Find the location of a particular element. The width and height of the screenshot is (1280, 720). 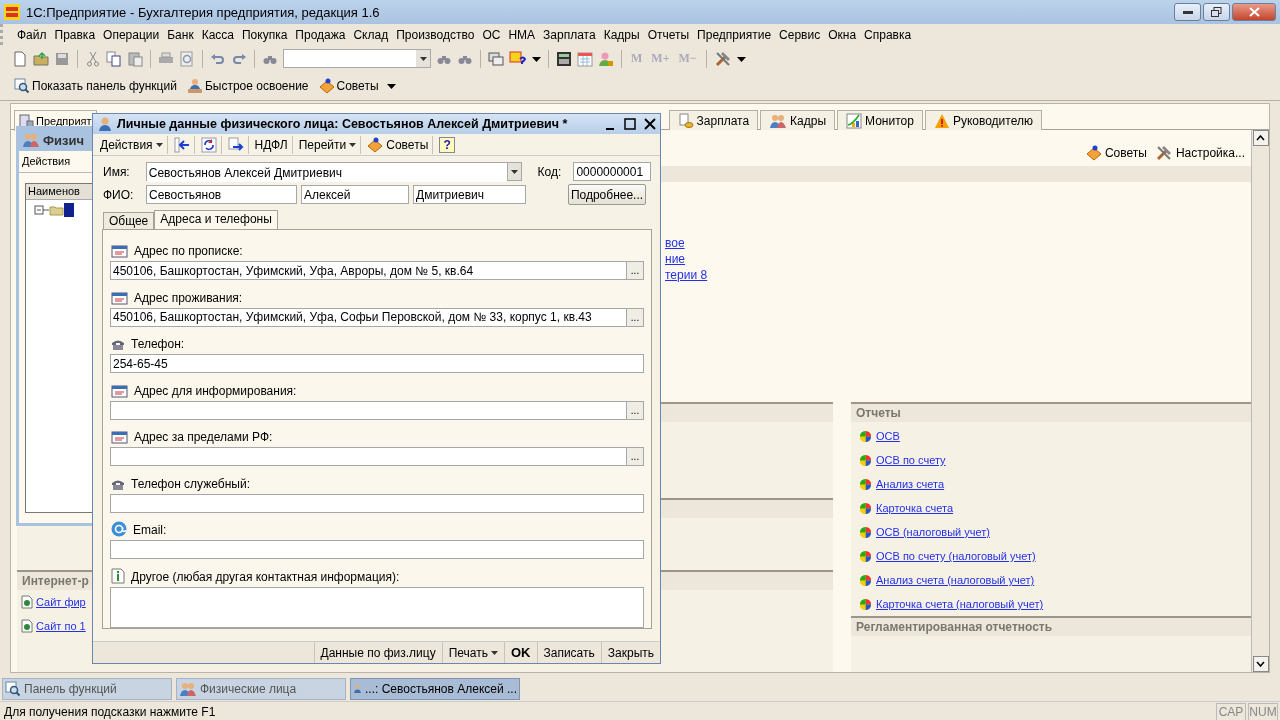

menu-item: Окна is located at coordinates (842, 34).